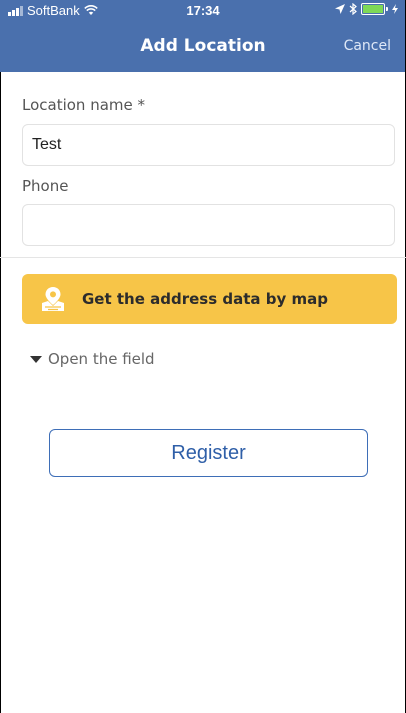 This screenshot has height=713, width=406. Describe the element at coordinates (101, 359) in the screenshot. I see `open-field-label: Open the field` at that location.